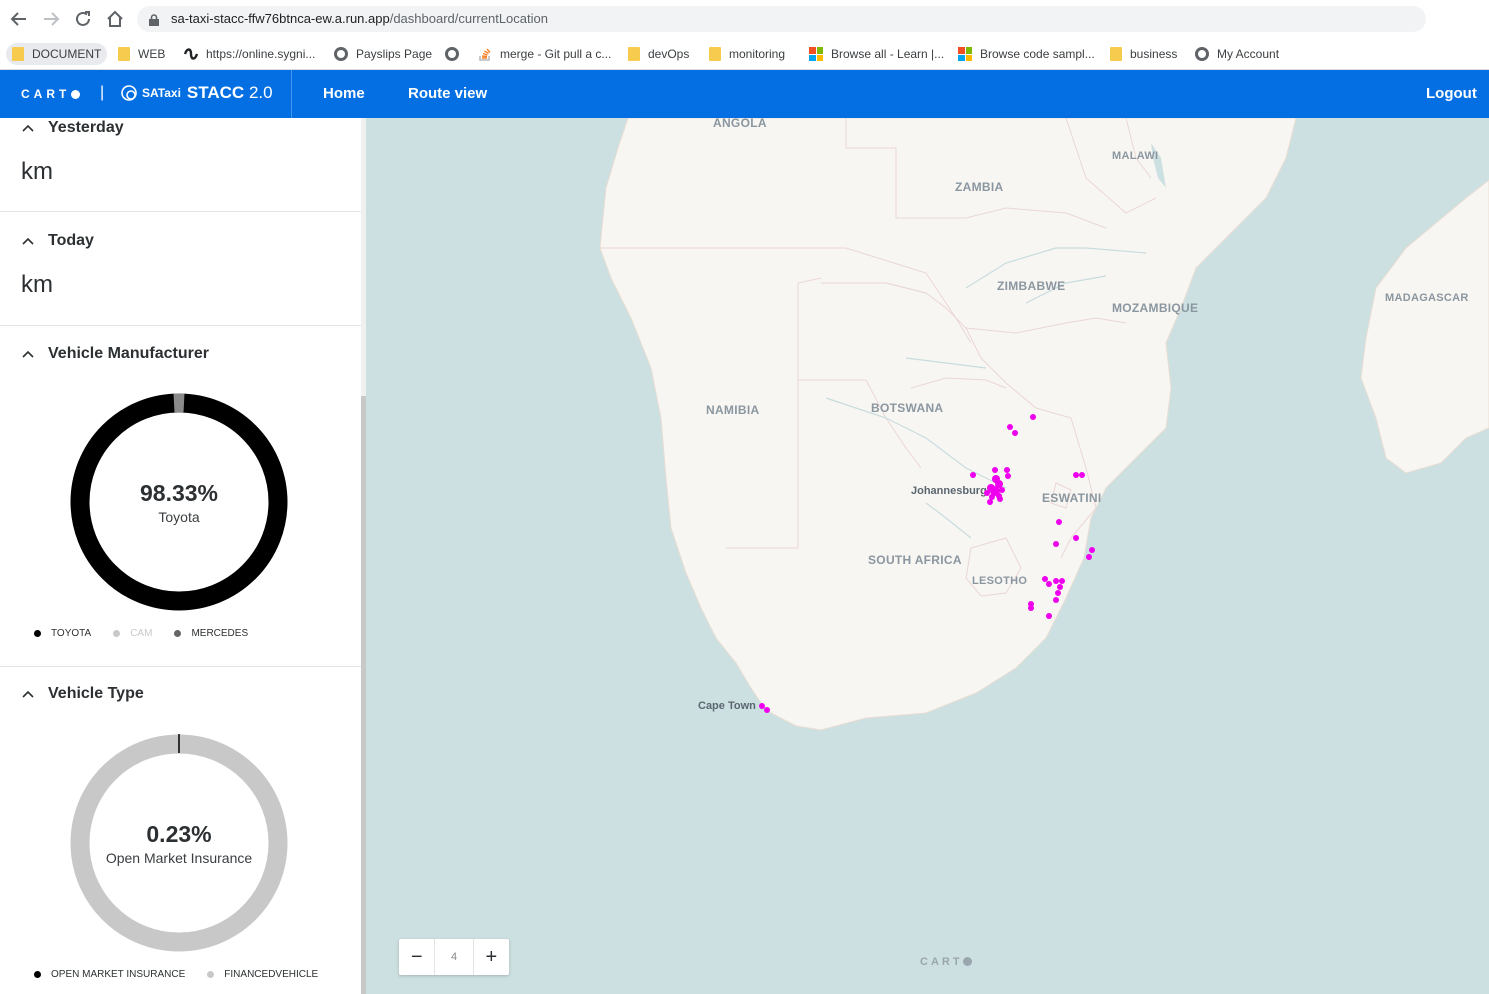  Describe the element at coordinates (83, 19) in the screenshot. I see `reload-icon` at that location.